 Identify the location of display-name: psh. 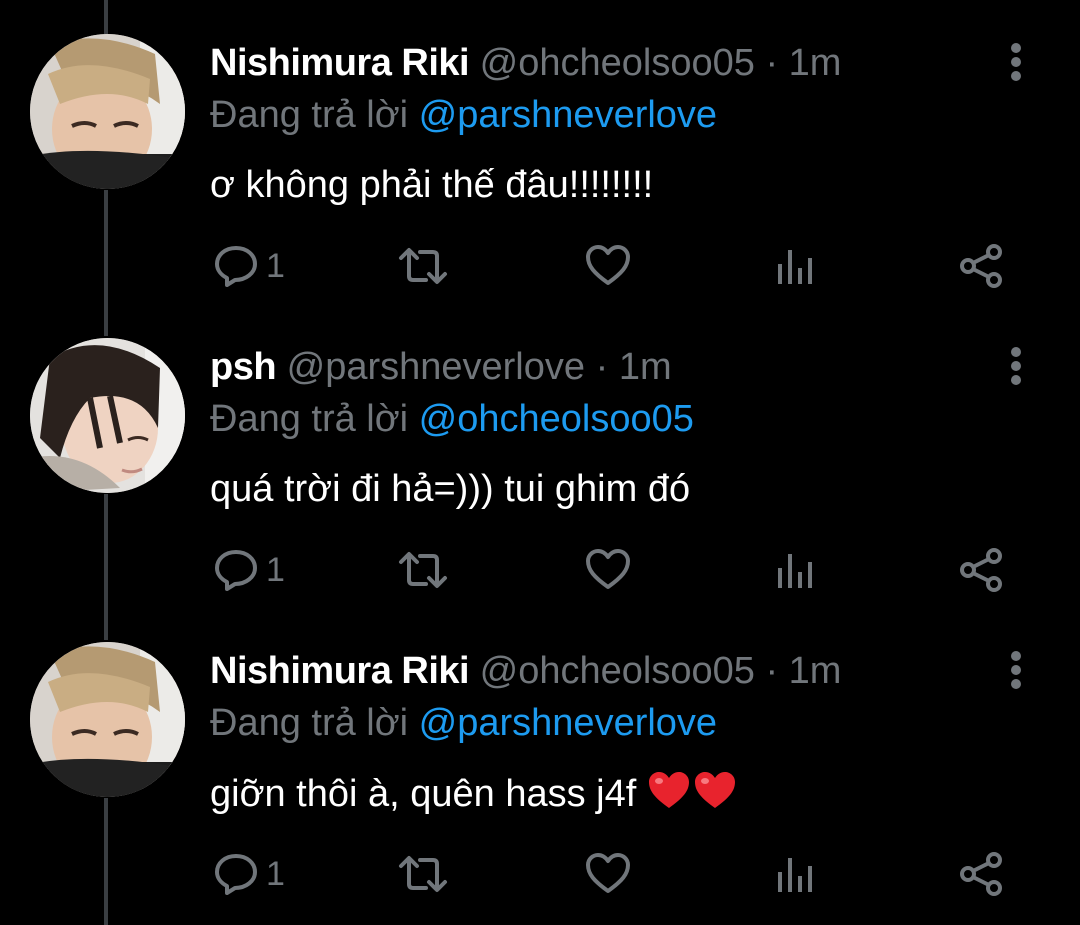
(243, 367).